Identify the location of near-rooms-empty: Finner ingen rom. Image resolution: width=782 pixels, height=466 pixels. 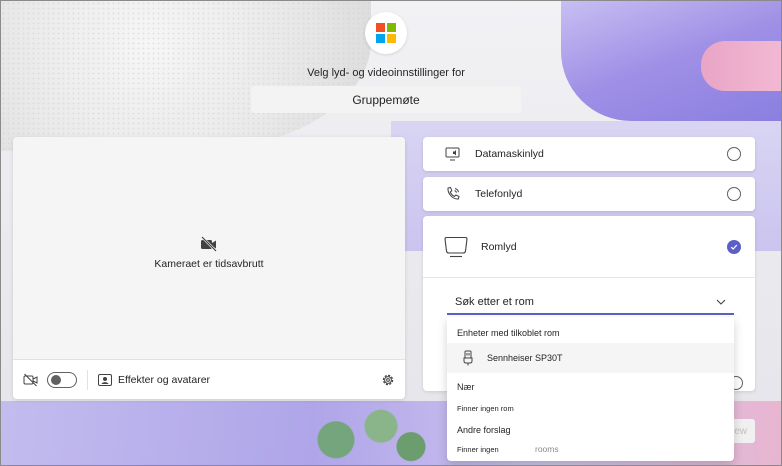
(485, 408).